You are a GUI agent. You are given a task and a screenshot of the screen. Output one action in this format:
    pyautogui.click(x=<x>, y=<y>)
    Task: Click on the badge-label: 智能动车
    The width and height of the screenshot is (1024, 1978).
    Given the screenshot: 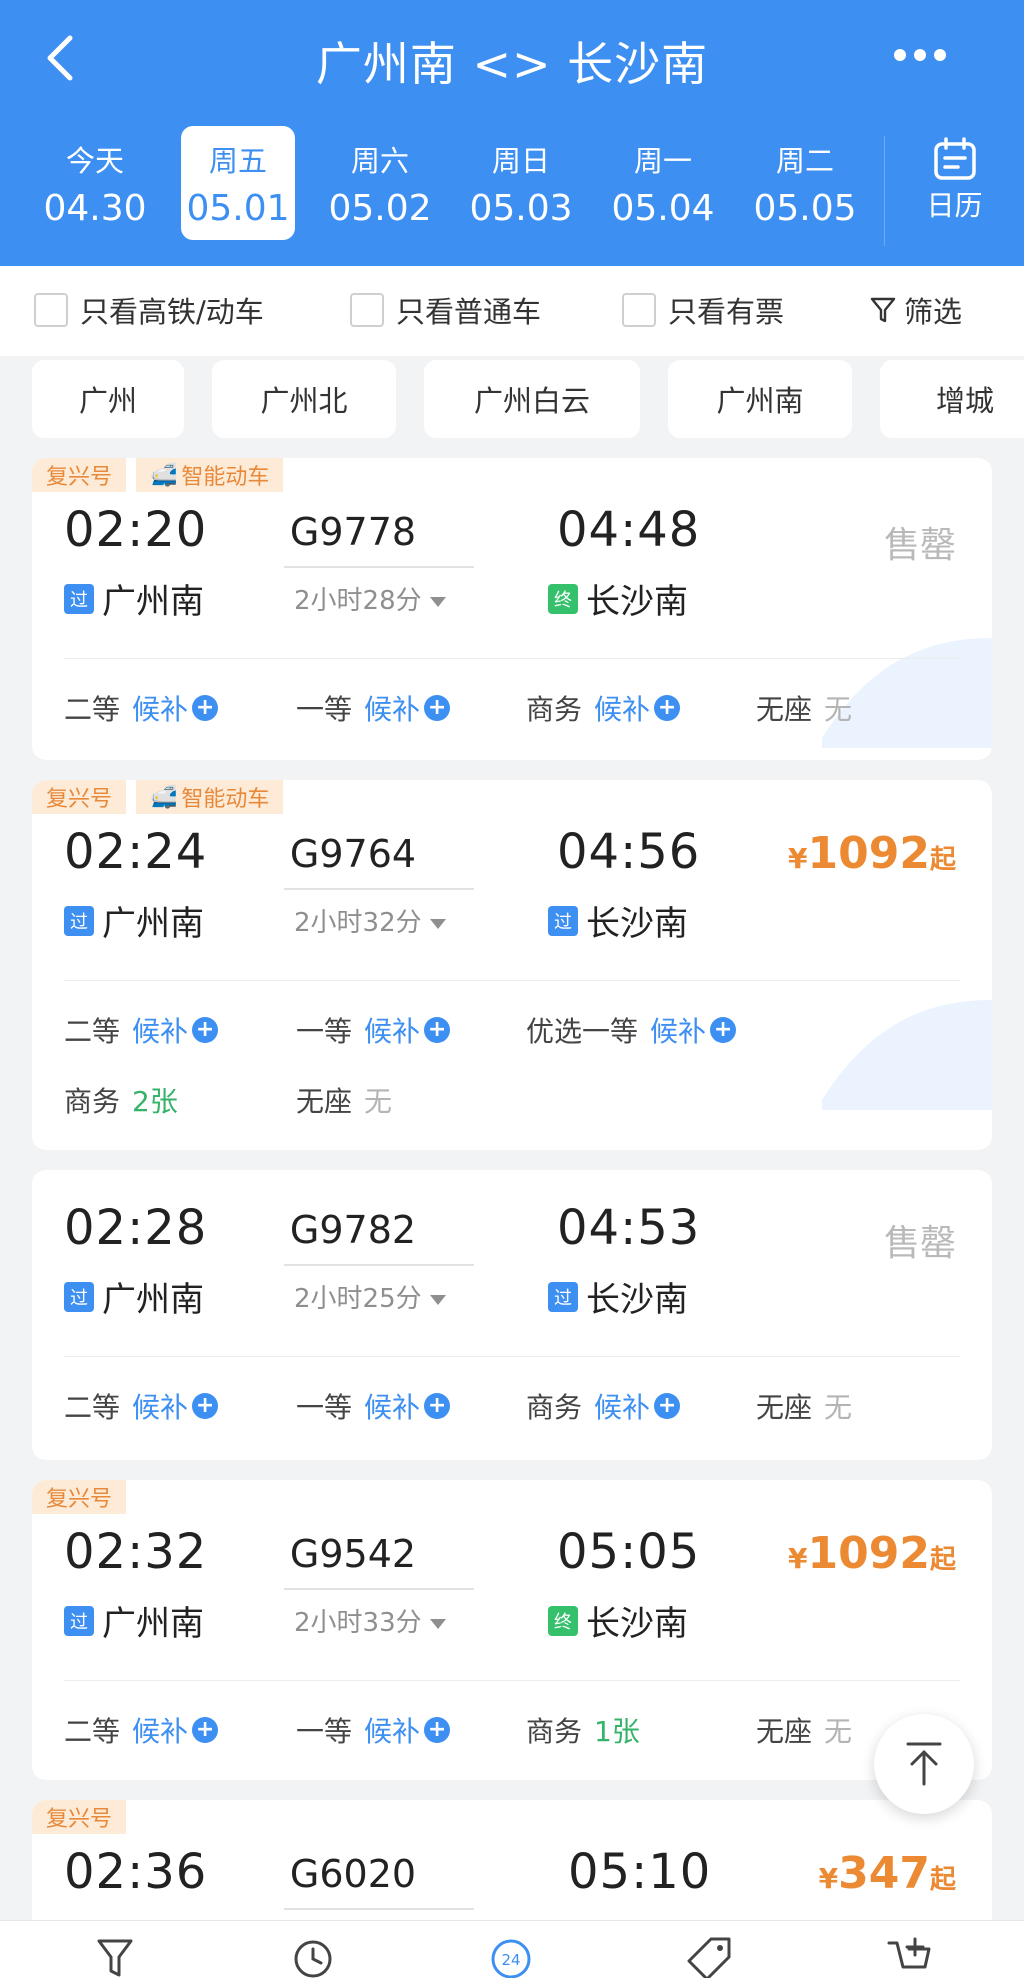 What is the action you would take?
    pyautogui.click(x=225, y=477)
    